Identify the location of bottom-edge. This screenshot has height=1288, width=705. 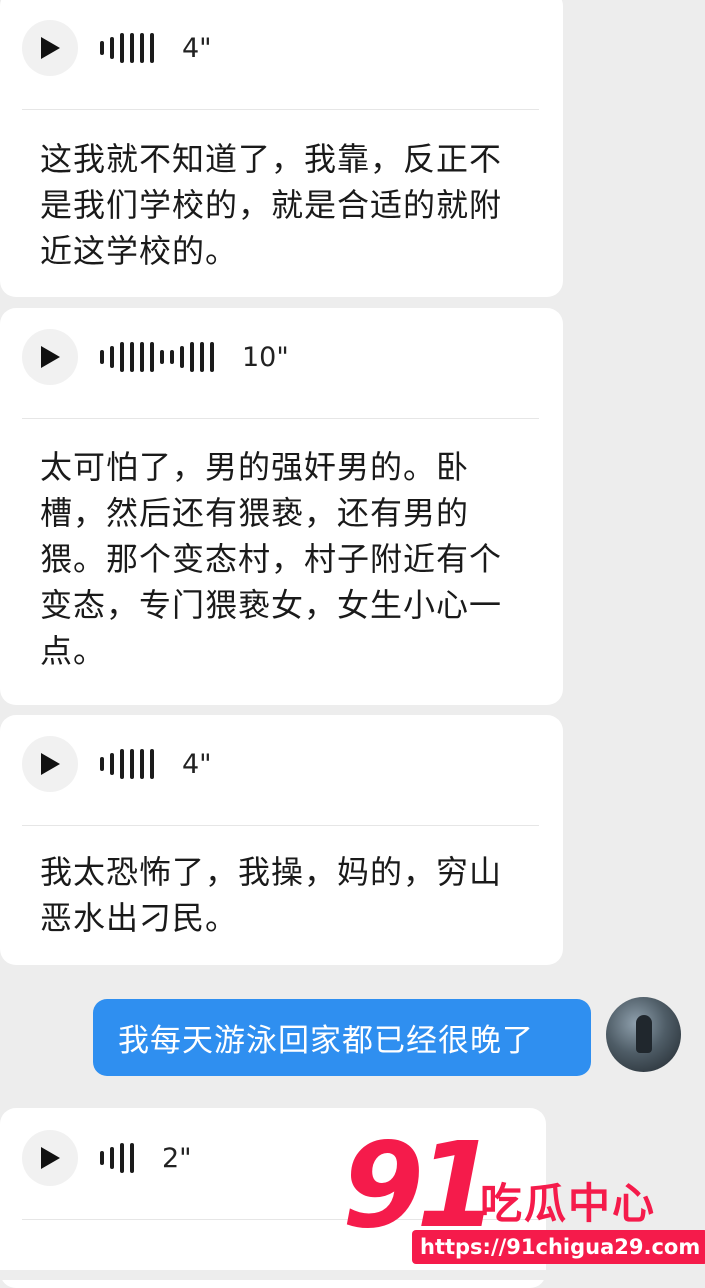
(352, 1275).